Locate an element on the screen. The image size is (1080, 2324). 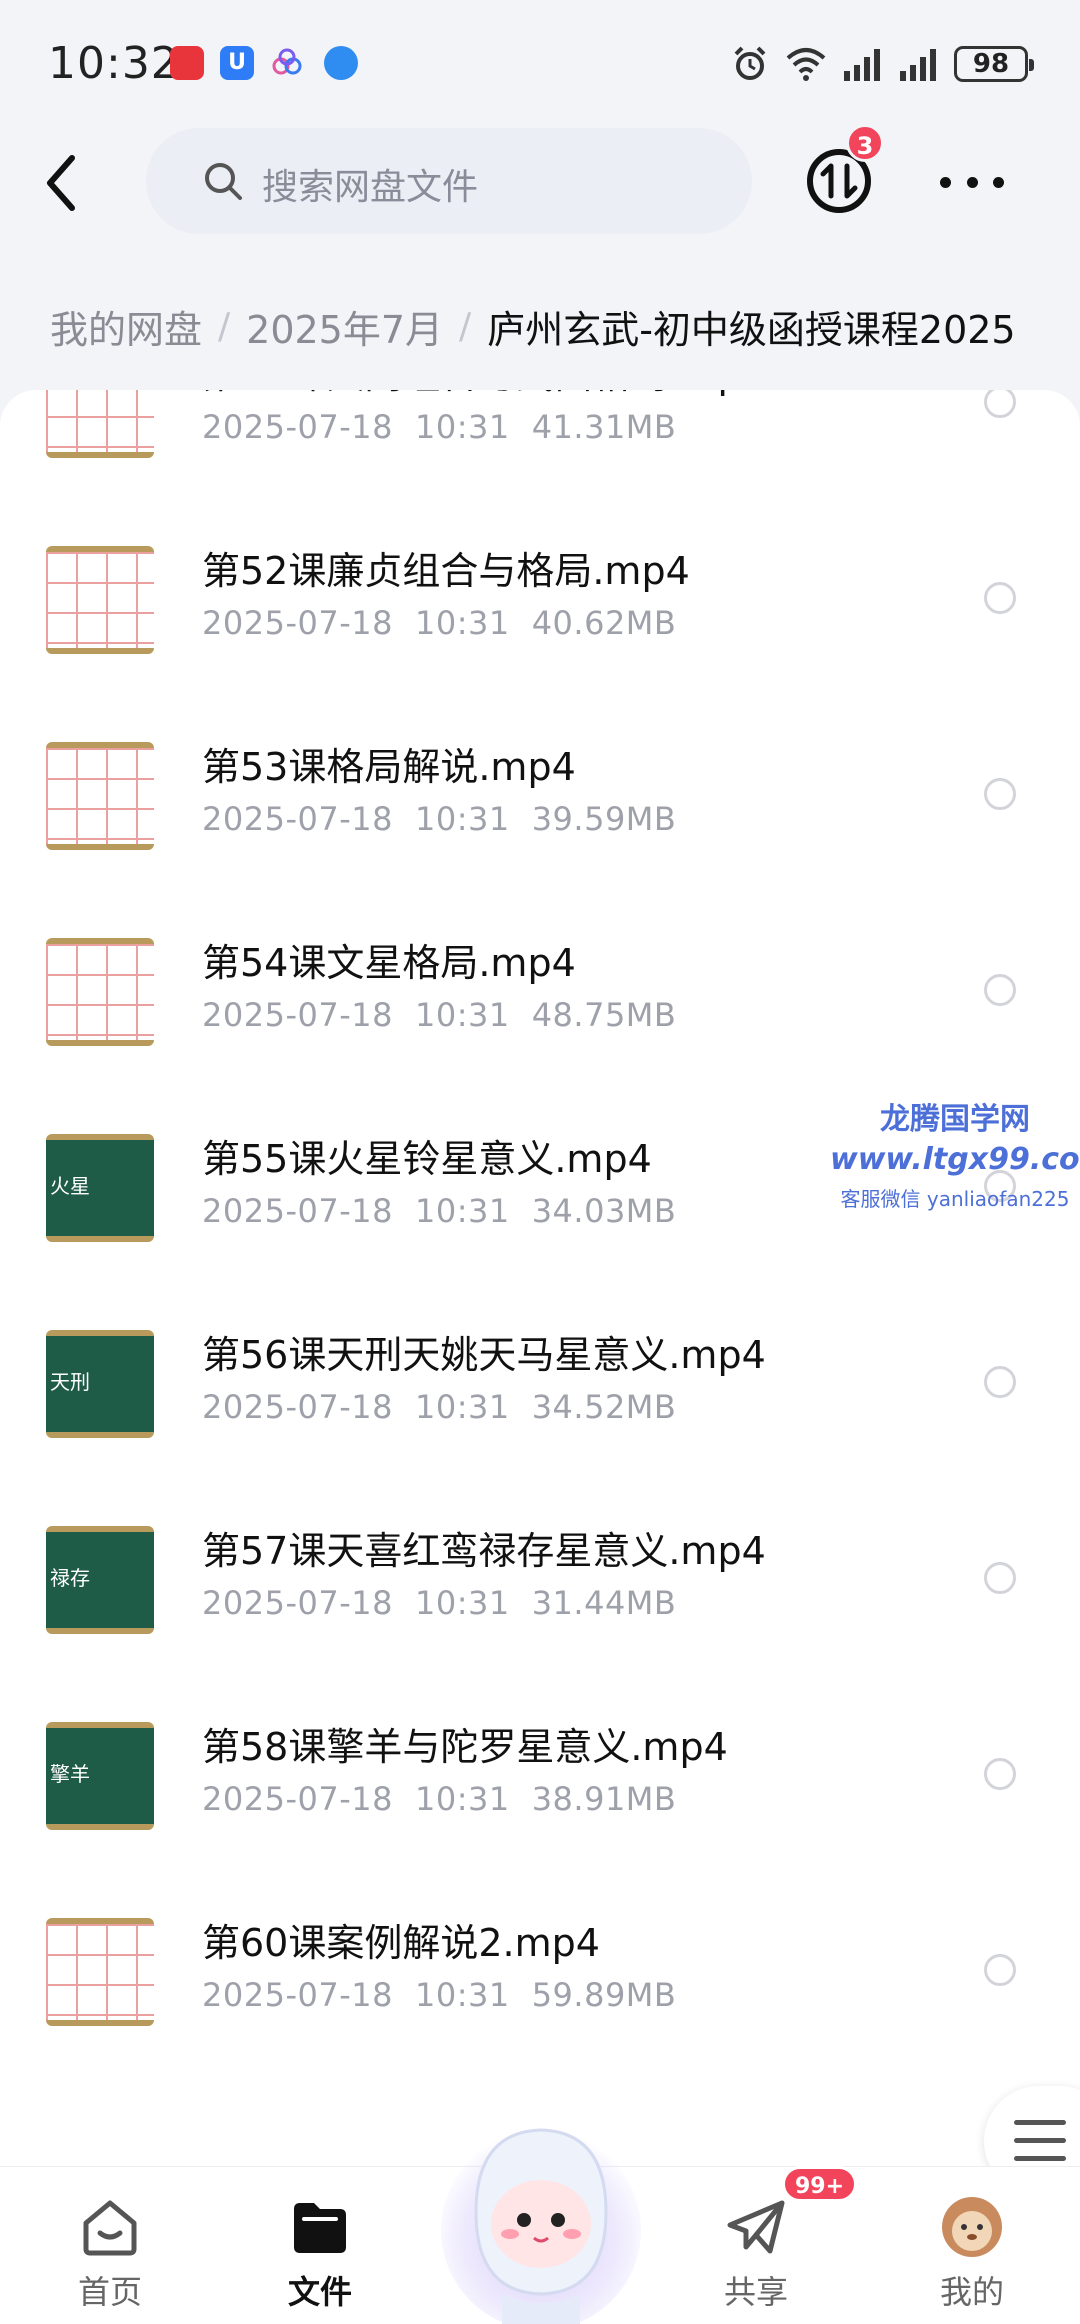
watermark-title: 龙腾国学网 is located at coordinates (955, 1119).